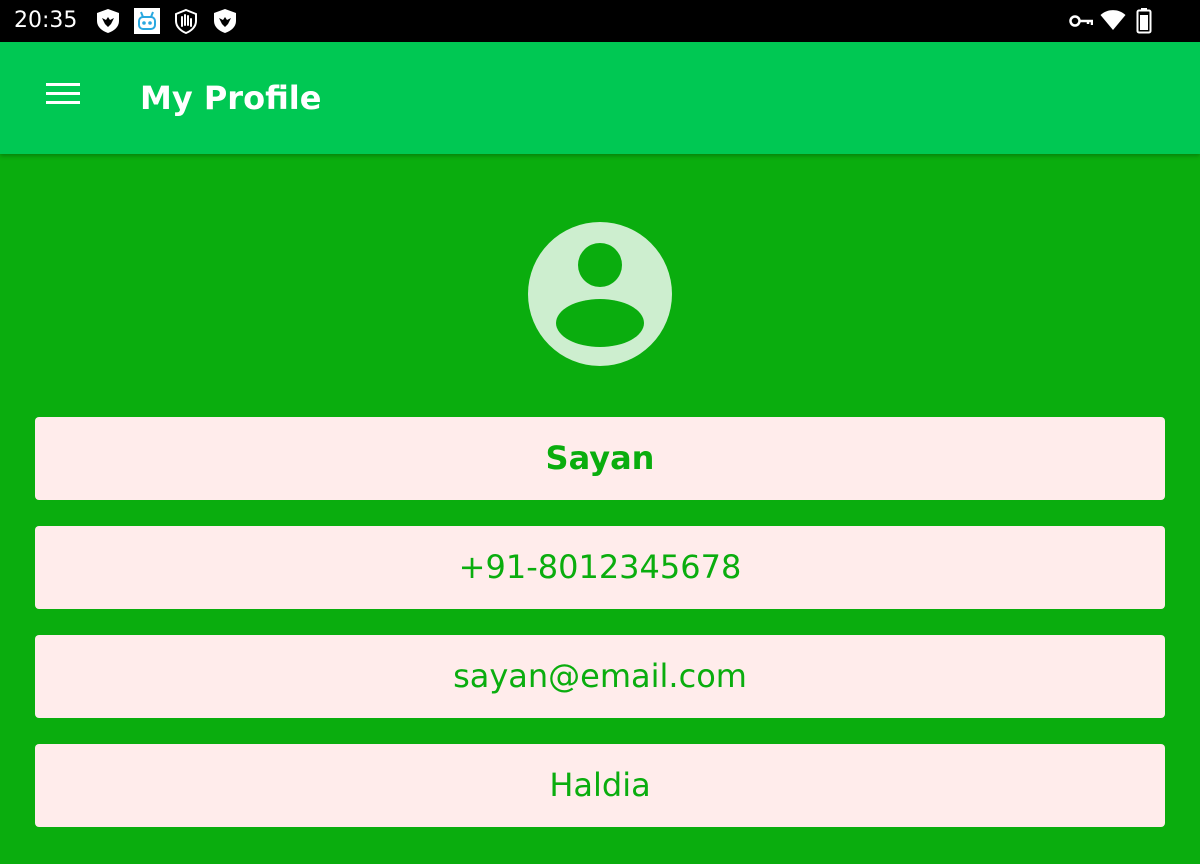 This screenshot has height=864, width=1200. What do you see at coordinates (600, 21) in the screenshot?
I see `status-bar: 20:35` at bounding box center [600, 21].